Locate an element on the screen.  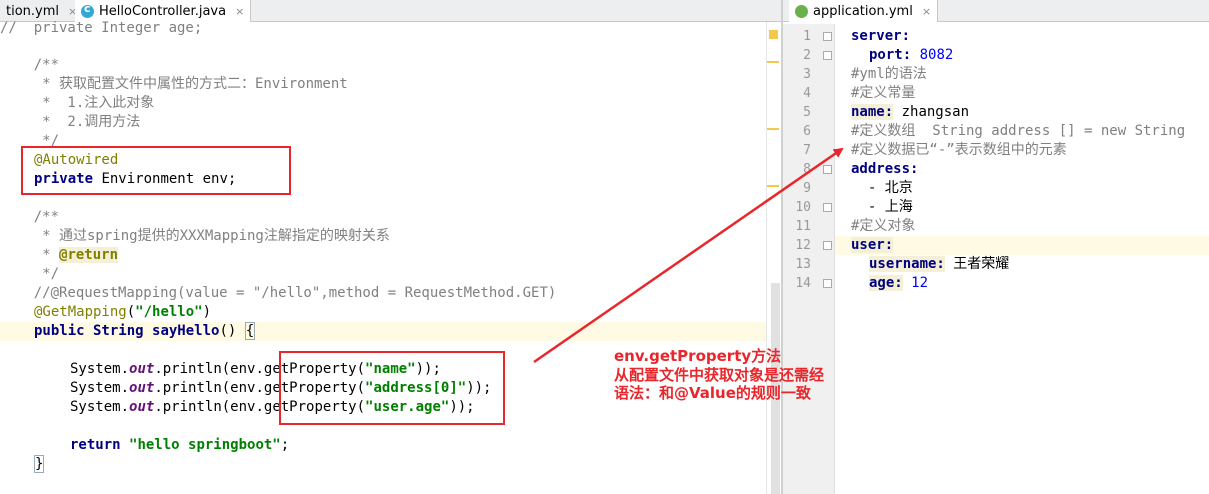
yml-key: username: is located at coordinates (907, 264).